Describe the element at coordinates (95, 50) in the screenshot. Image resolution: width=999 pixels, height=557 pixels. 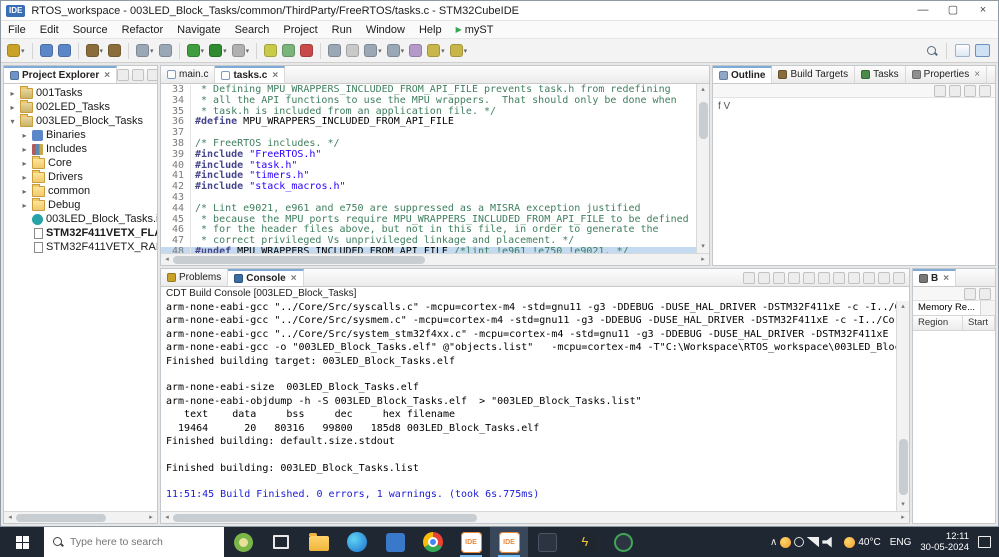
I see `build-icon: ▾` at that location.